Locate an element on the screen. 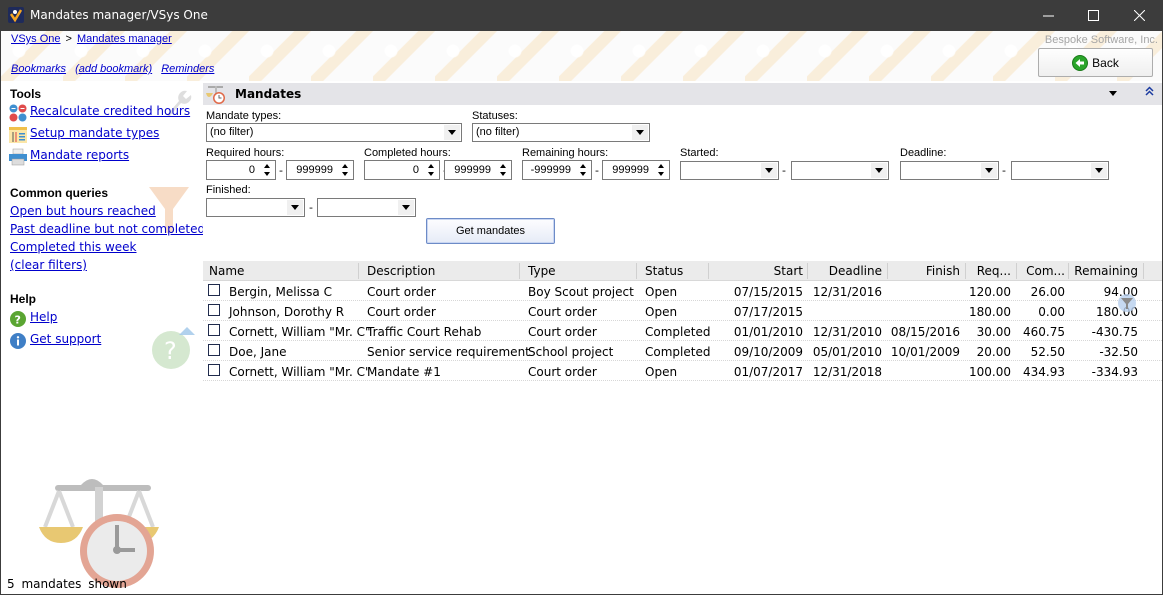 The image size is (1163, 595). get-mandates-button: Get mandates is located at coordinates (490, 231).